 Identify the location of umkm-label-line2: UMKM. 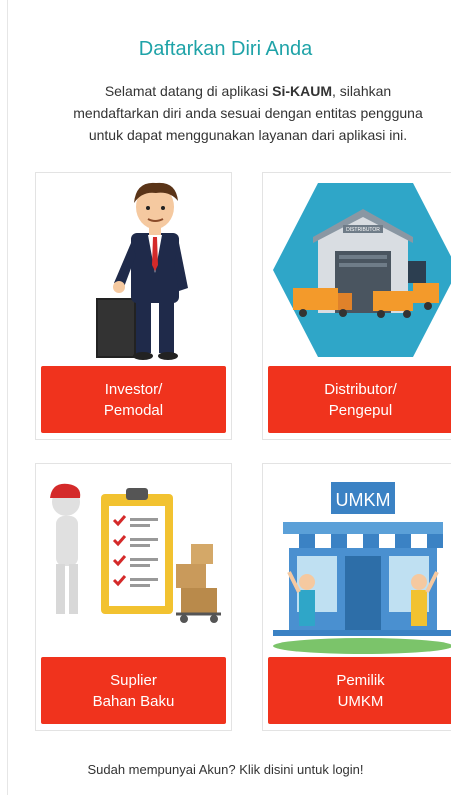
(360, 701).